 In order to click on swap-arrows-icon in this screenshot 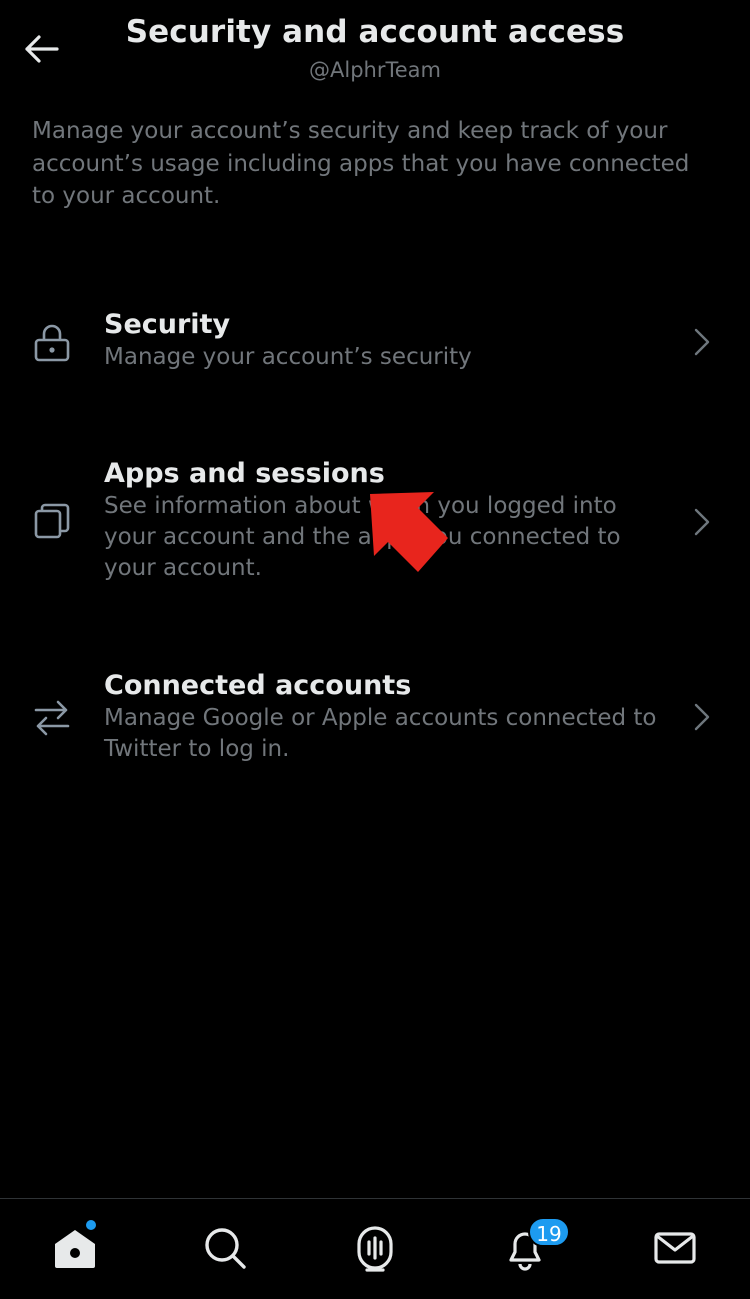, I will do `click(52, 718)`.